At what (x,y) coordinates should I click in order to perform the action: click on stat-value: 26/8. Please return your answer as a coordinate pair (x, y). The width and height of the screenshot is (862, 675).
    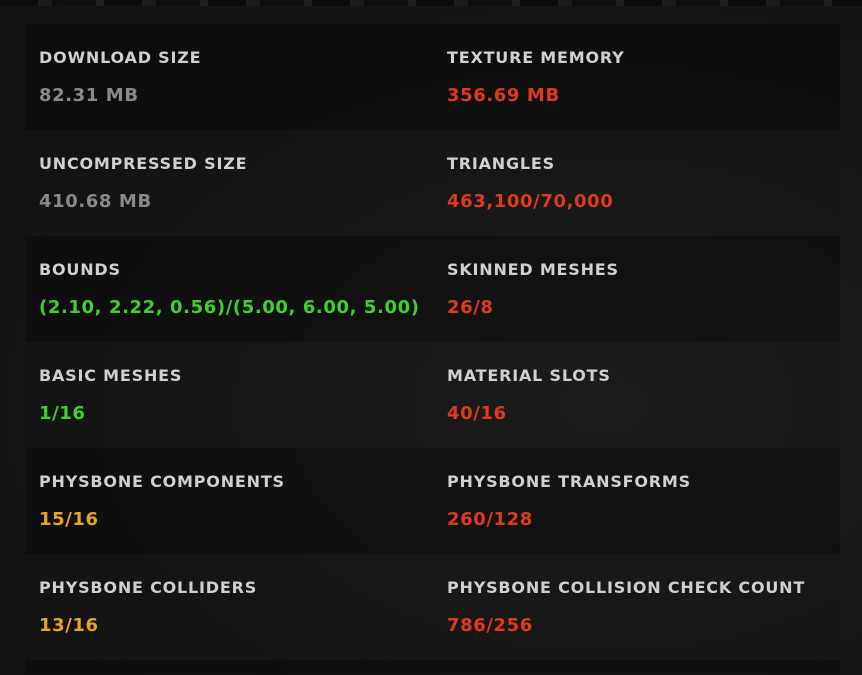
    Looking at the image, I should click on (470, 307).